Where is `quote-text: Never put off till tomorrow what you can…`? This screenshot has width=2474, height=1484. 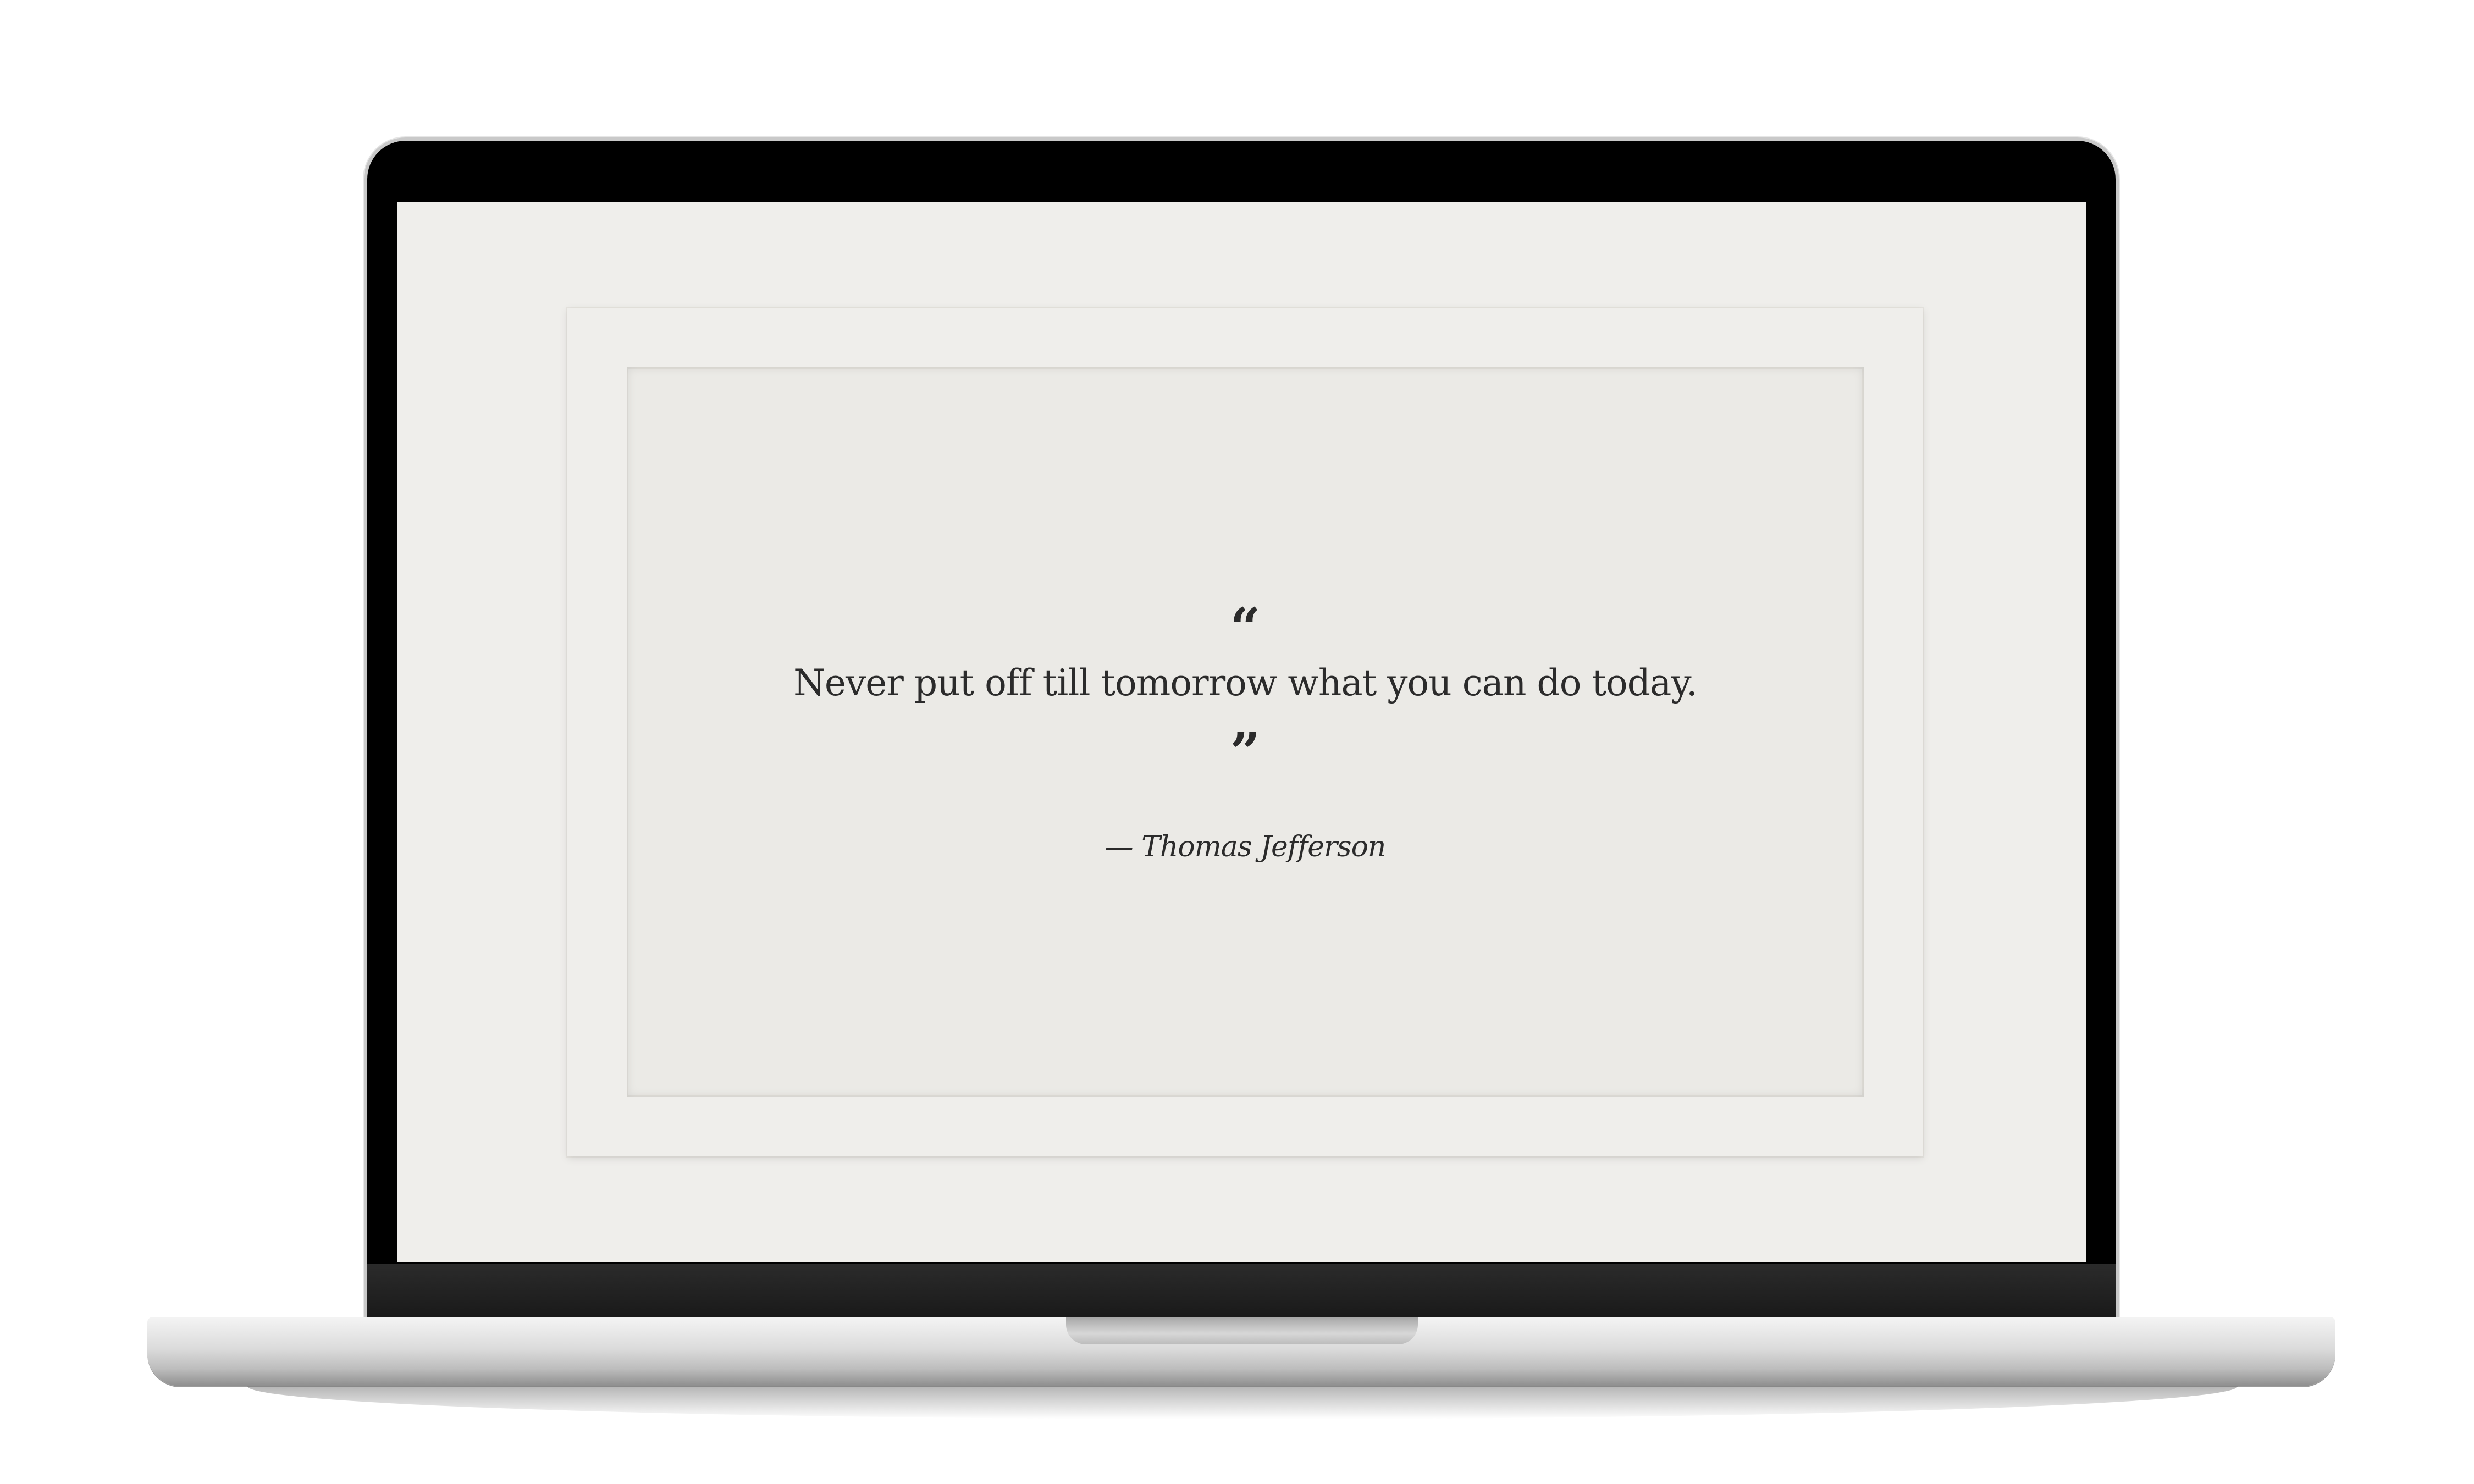
quote-text: Never put off till tomorrow what you can… is located at coordinates (1246, 682).